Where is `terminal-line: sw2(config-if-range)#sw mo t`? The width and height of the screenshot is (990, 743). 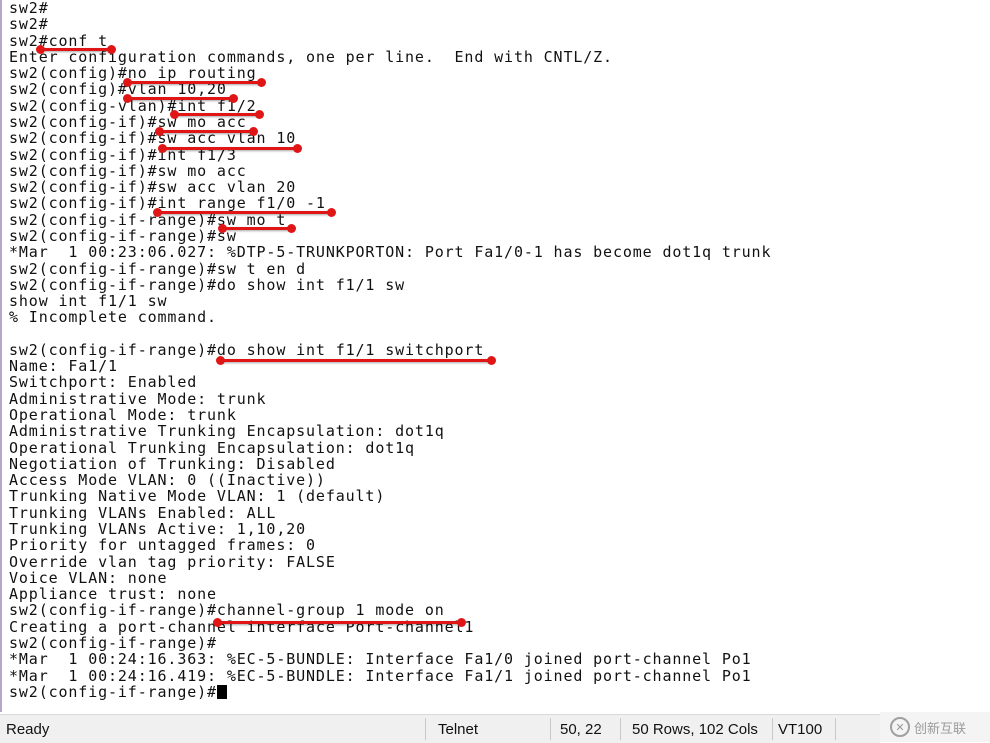 terminal-line: sw2(config-if-range)#sw mo t is located at coordinates (148, 219).